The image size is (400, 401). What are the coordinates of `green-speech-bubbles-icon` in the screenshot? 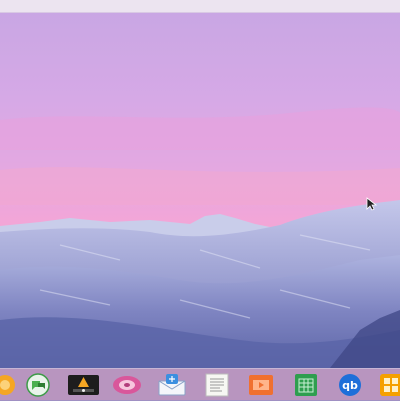 It's located at (38, 385).